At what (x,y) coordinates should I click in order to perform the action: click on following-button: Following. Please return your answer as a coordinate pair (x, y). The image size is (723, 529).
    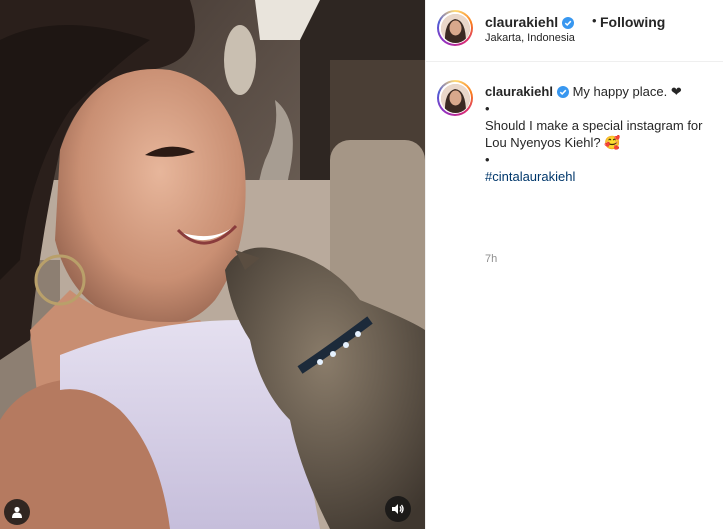
    Looking at the image, I should click on (632, 22).